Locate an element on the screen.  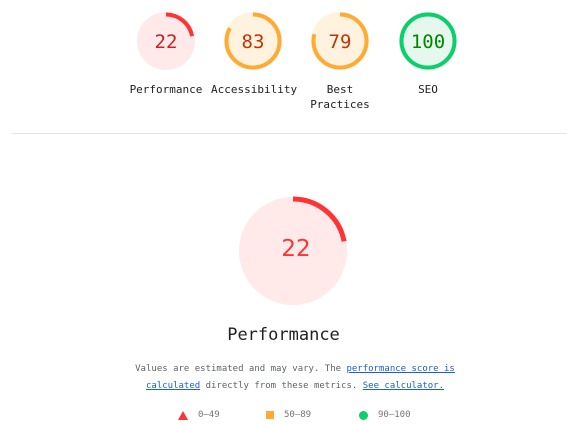
gauge-score: 83 is located at coordinates (253, 42).